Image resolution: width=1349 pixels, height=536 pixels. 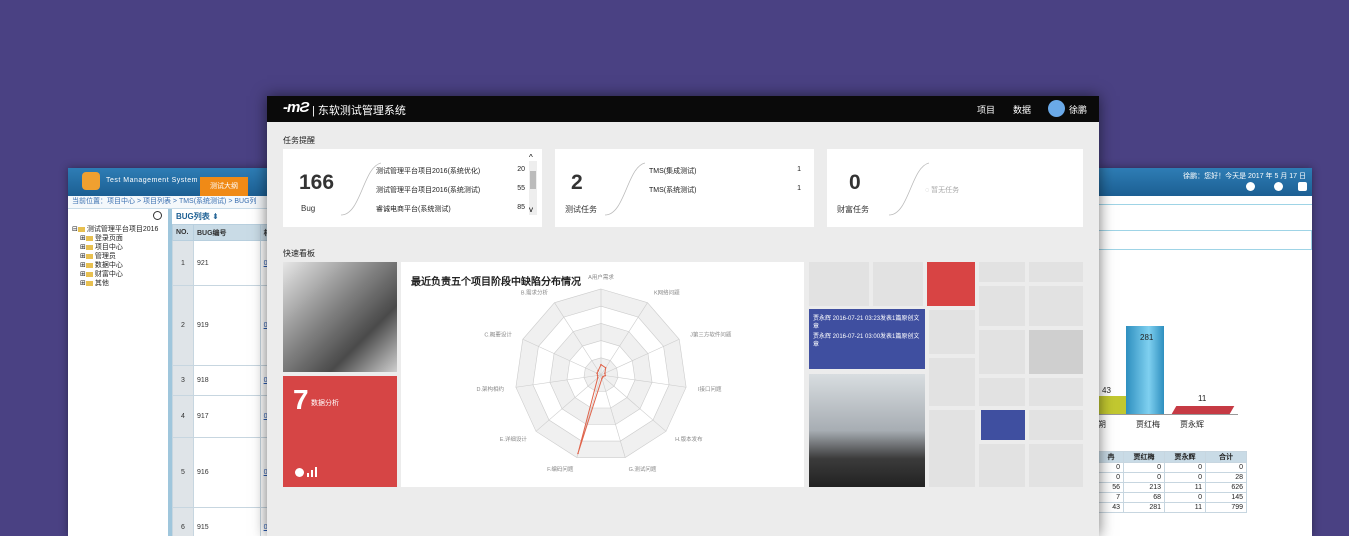 I want to click on bug-item-1-value: 55, so click(x=521, y=188).